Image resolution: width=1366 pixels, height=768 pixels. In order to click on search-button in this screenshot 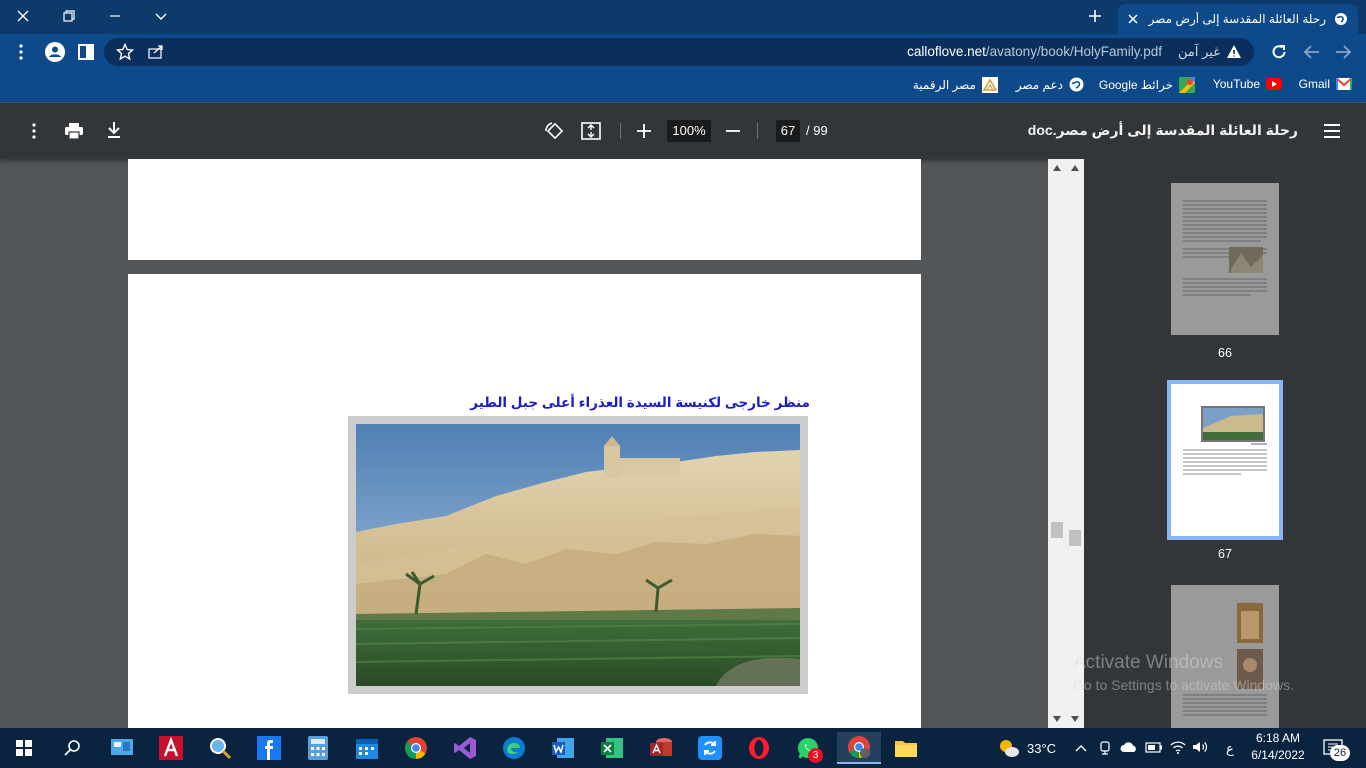, I will do `click(72, 748)`.